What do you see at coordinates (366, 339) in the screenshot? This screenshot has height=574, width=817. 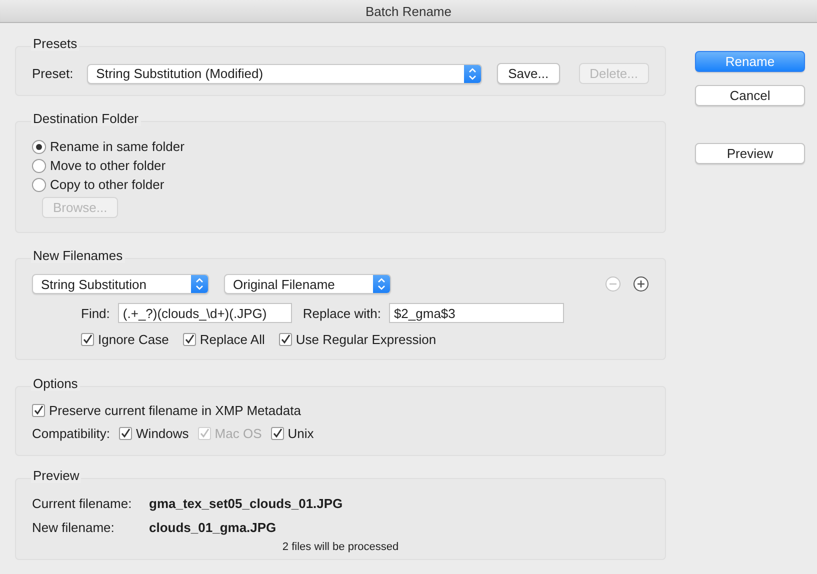 I see `checkbox-label: Use Regular Expression` at bounding box center [366, 339].